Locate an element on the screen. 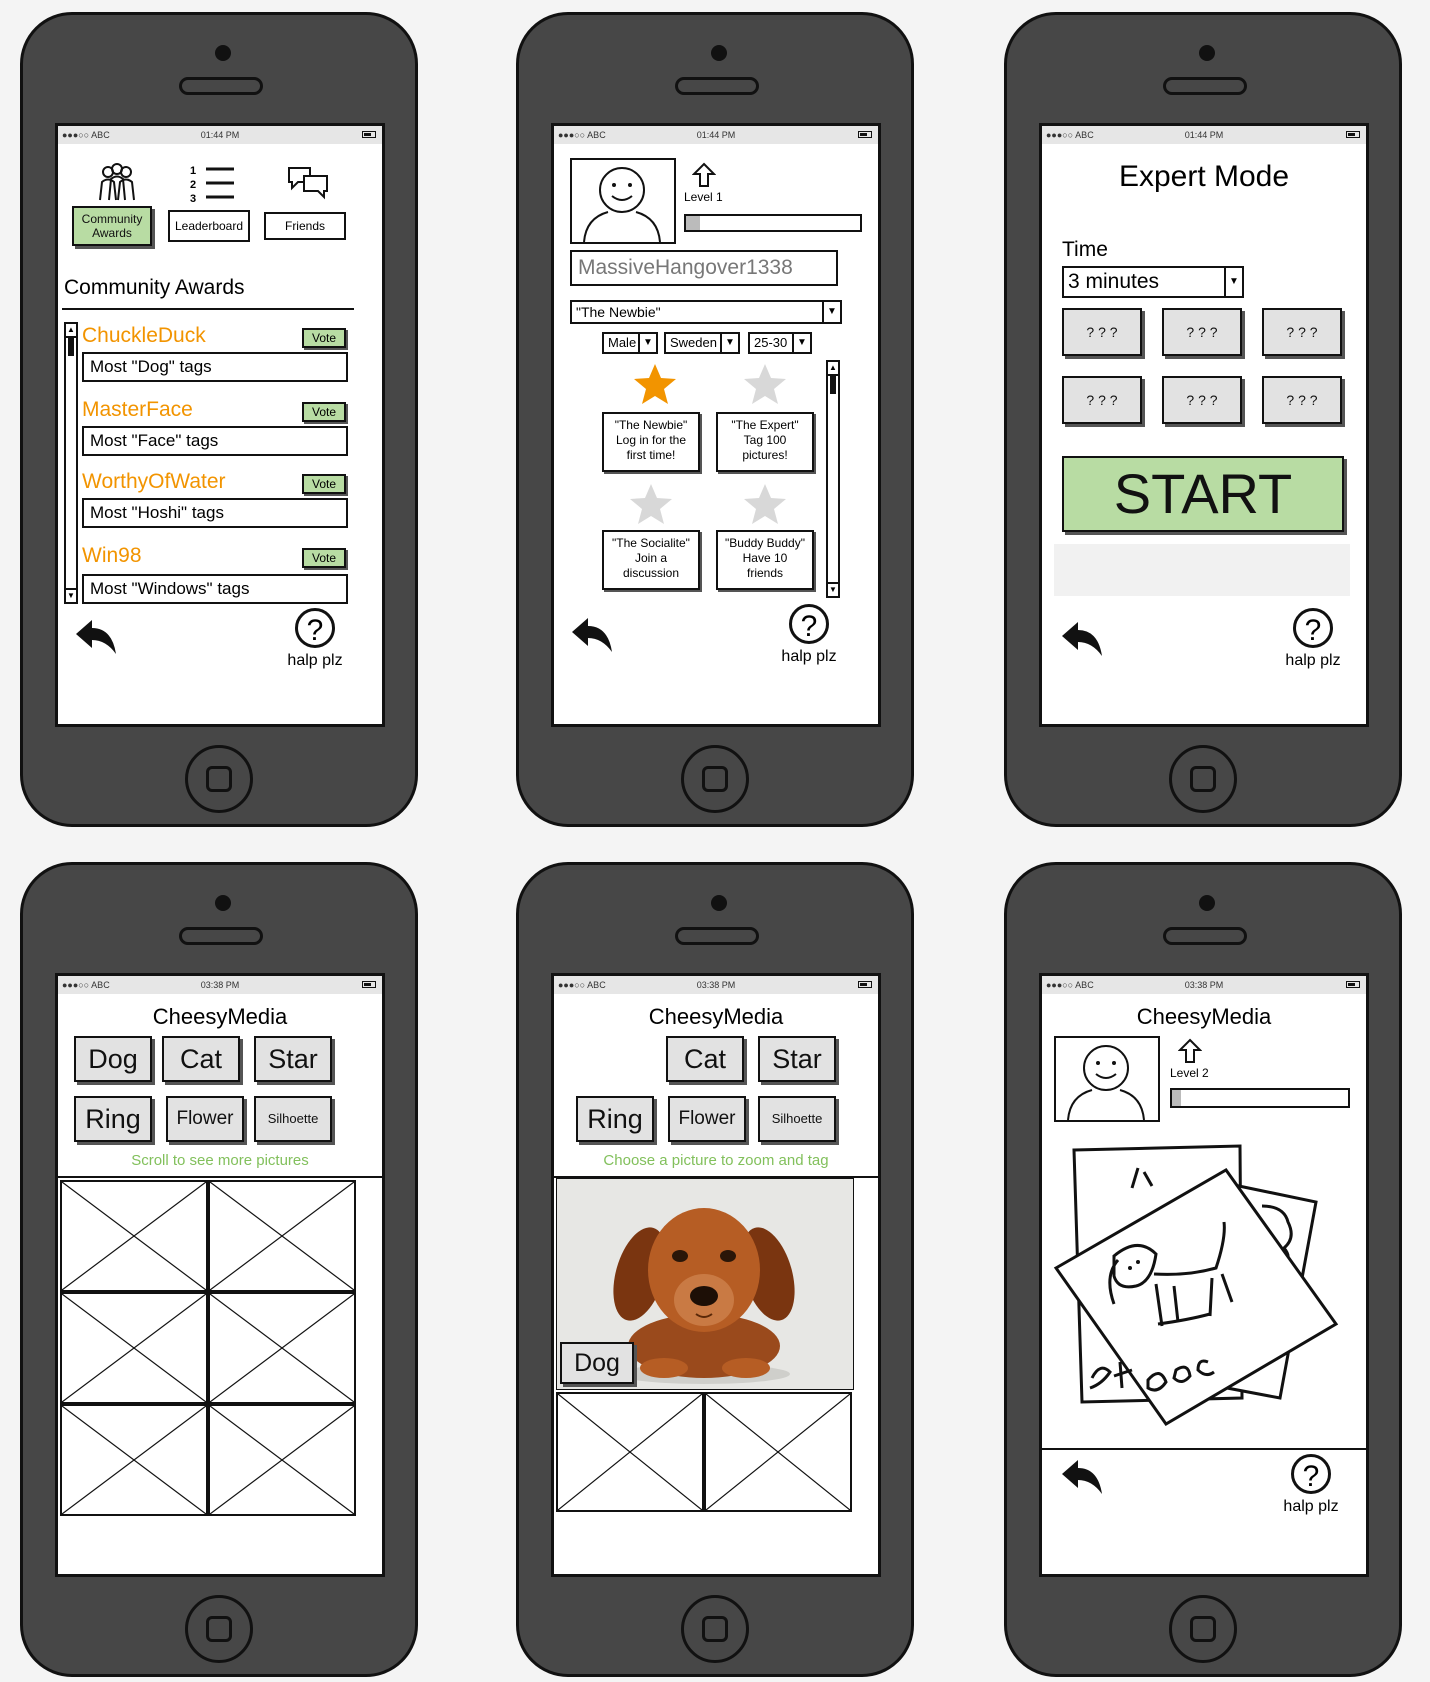 The image size is (1430, 1682). tag-dog-button: Dog is located at coordinates (113, 1059).